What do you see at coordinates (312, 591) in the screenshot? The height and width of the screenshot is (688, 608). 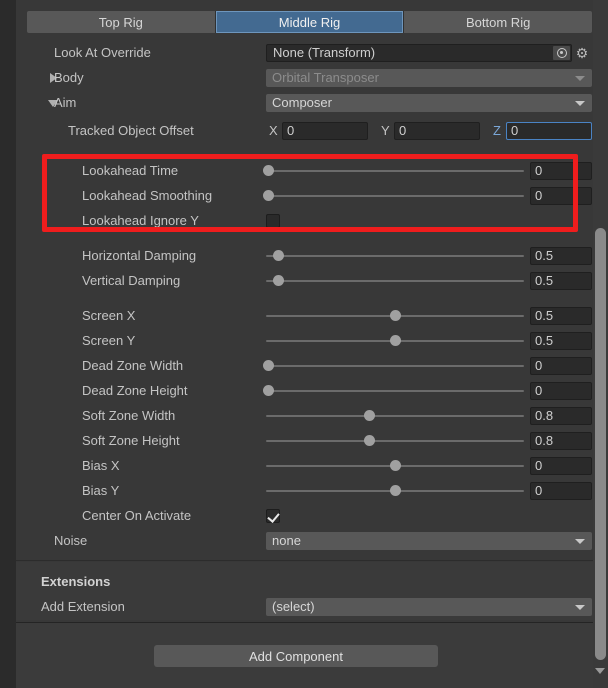 I see `extensions-section: Extensions Add Extension (select)` at bounding box center [312, 591].